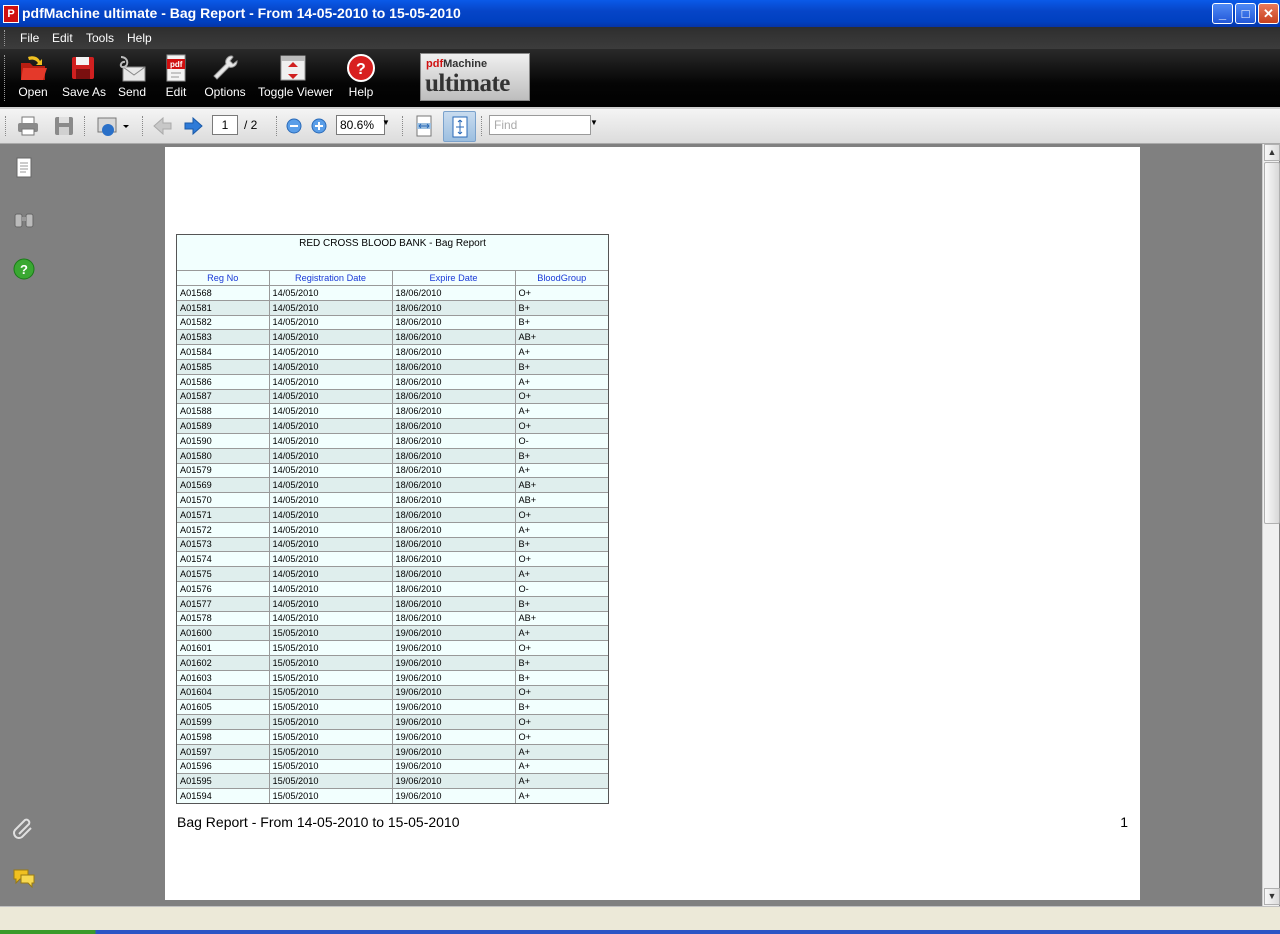  I want to click on cell-reg-no: A01601, so click(223, 648).